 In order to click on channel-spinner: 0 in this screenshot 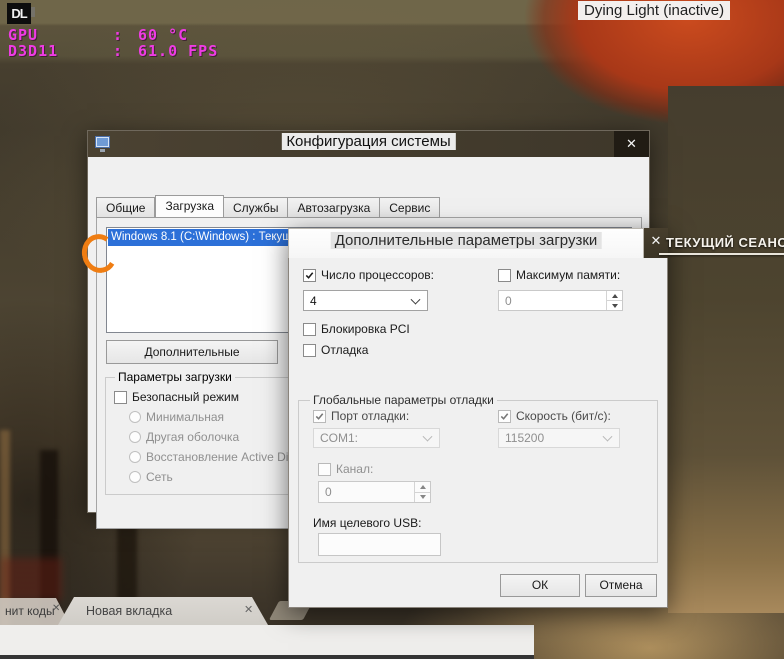, I will do `click(374, 492)`.